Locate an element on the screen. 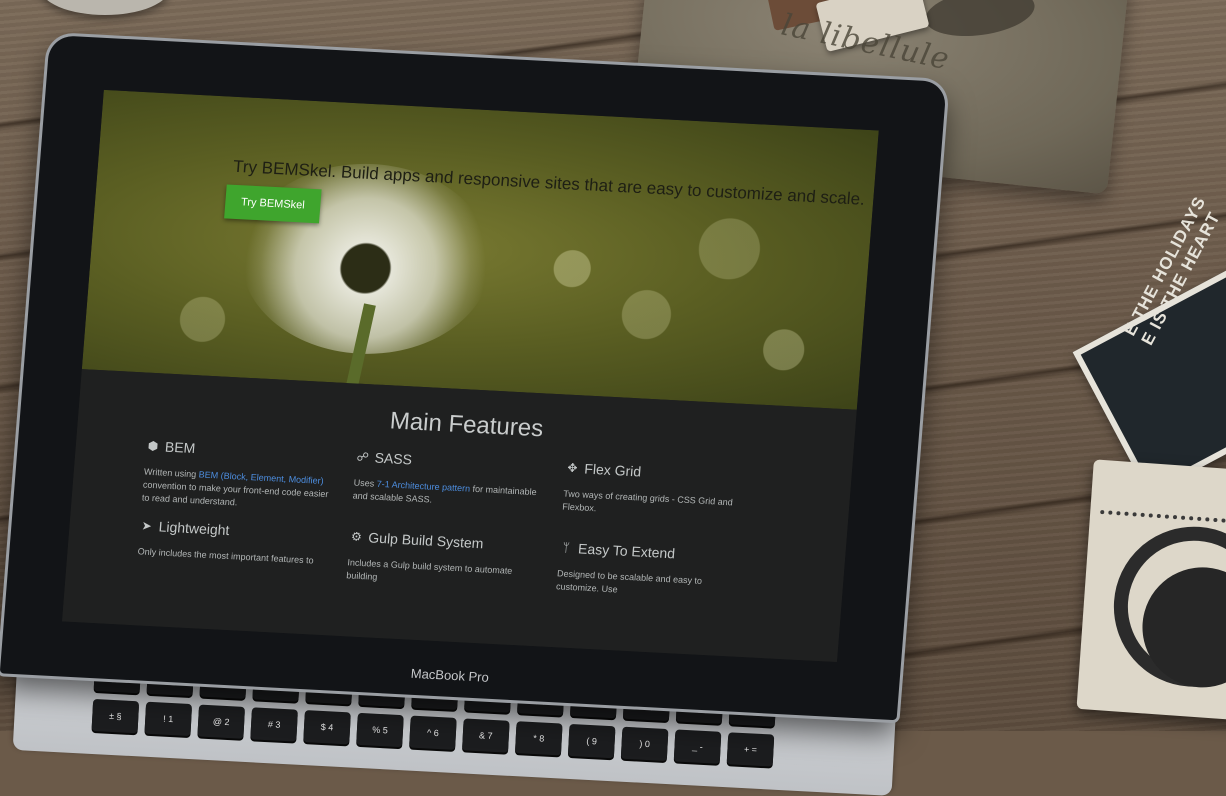 The width and height of the screenshot is (1226, 796). code-fork-icon: ᛘ is located at coordinates (566, 547).